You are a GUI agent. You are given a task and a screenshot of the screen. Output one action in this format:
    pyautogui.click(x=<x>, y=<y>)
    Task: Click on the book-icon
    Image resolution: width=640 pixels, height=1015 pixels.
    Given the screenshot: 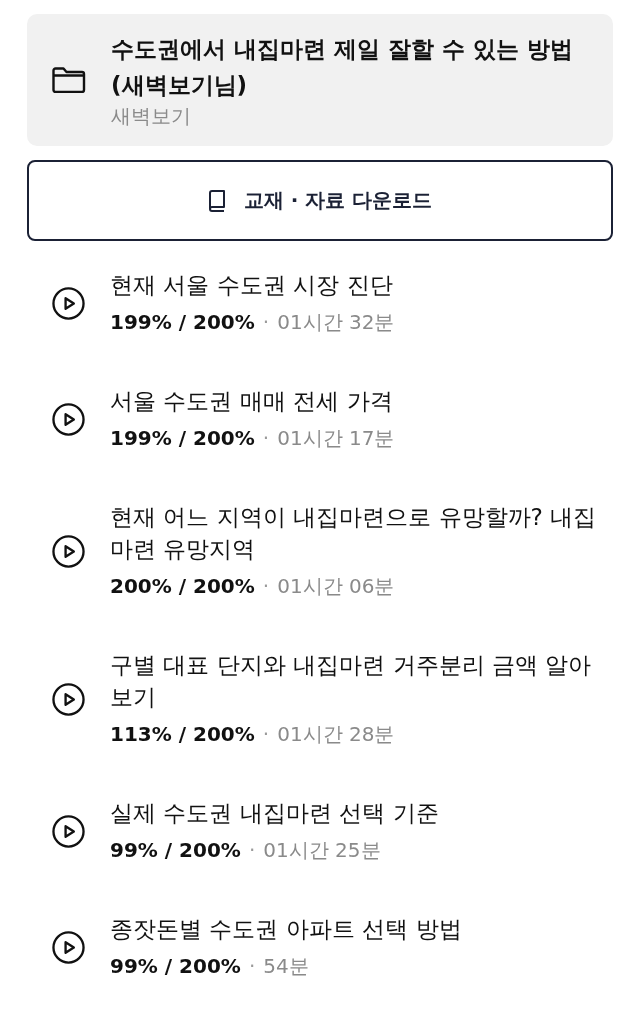 What is the action you would take?
    pyautogui.click(x=216, y=200)
    